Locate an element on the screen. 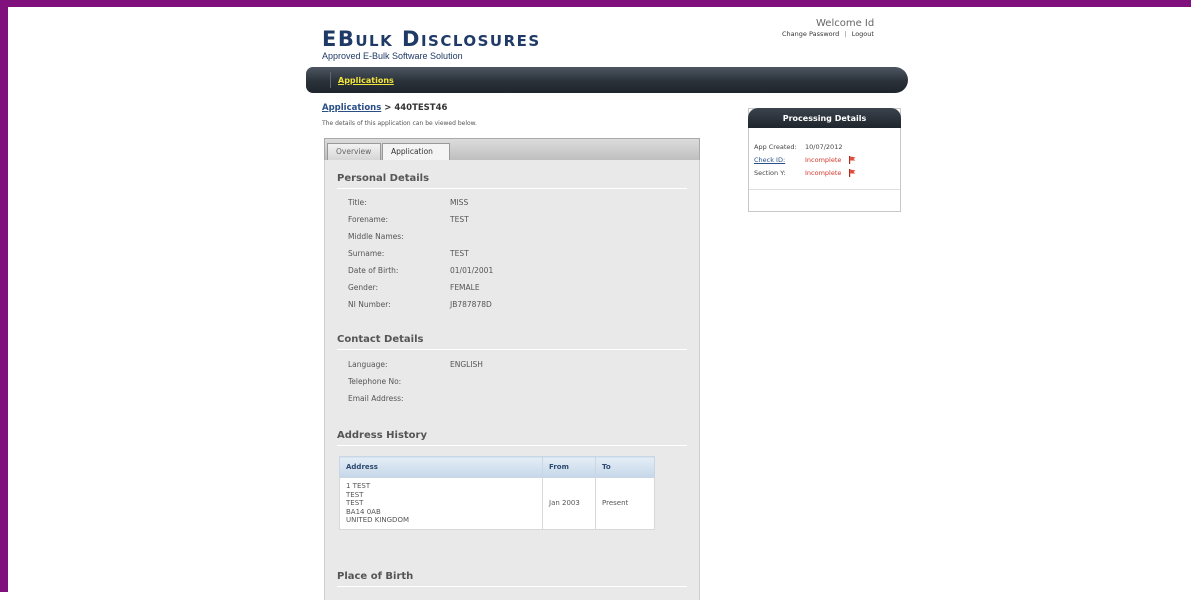  app-created-row: App Created: 10/07/2012 is located at coordinates (798, 147).